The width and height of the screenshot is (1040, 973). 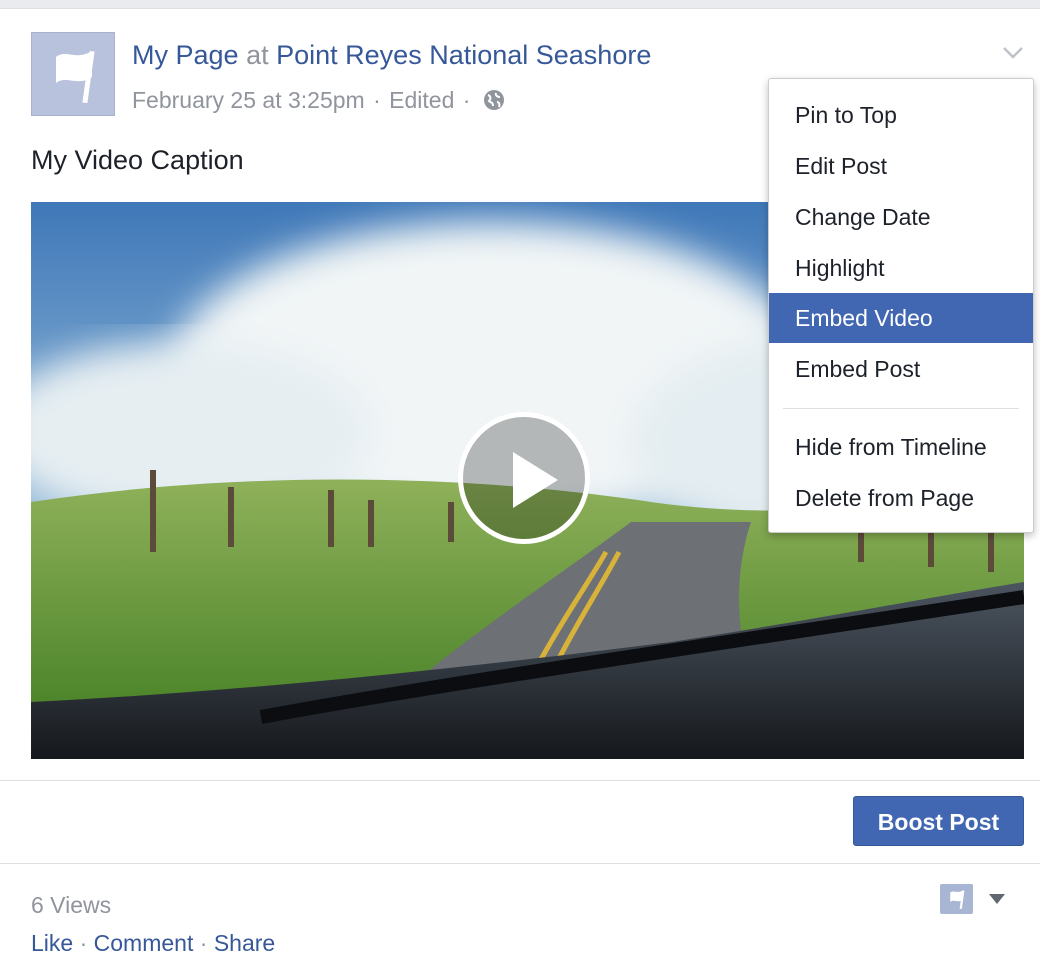 What do you see at coordinates (901, 318) in the screenshot?
I see `menu-item-embed-video: Embed Video` at bounding box center [901, 318].